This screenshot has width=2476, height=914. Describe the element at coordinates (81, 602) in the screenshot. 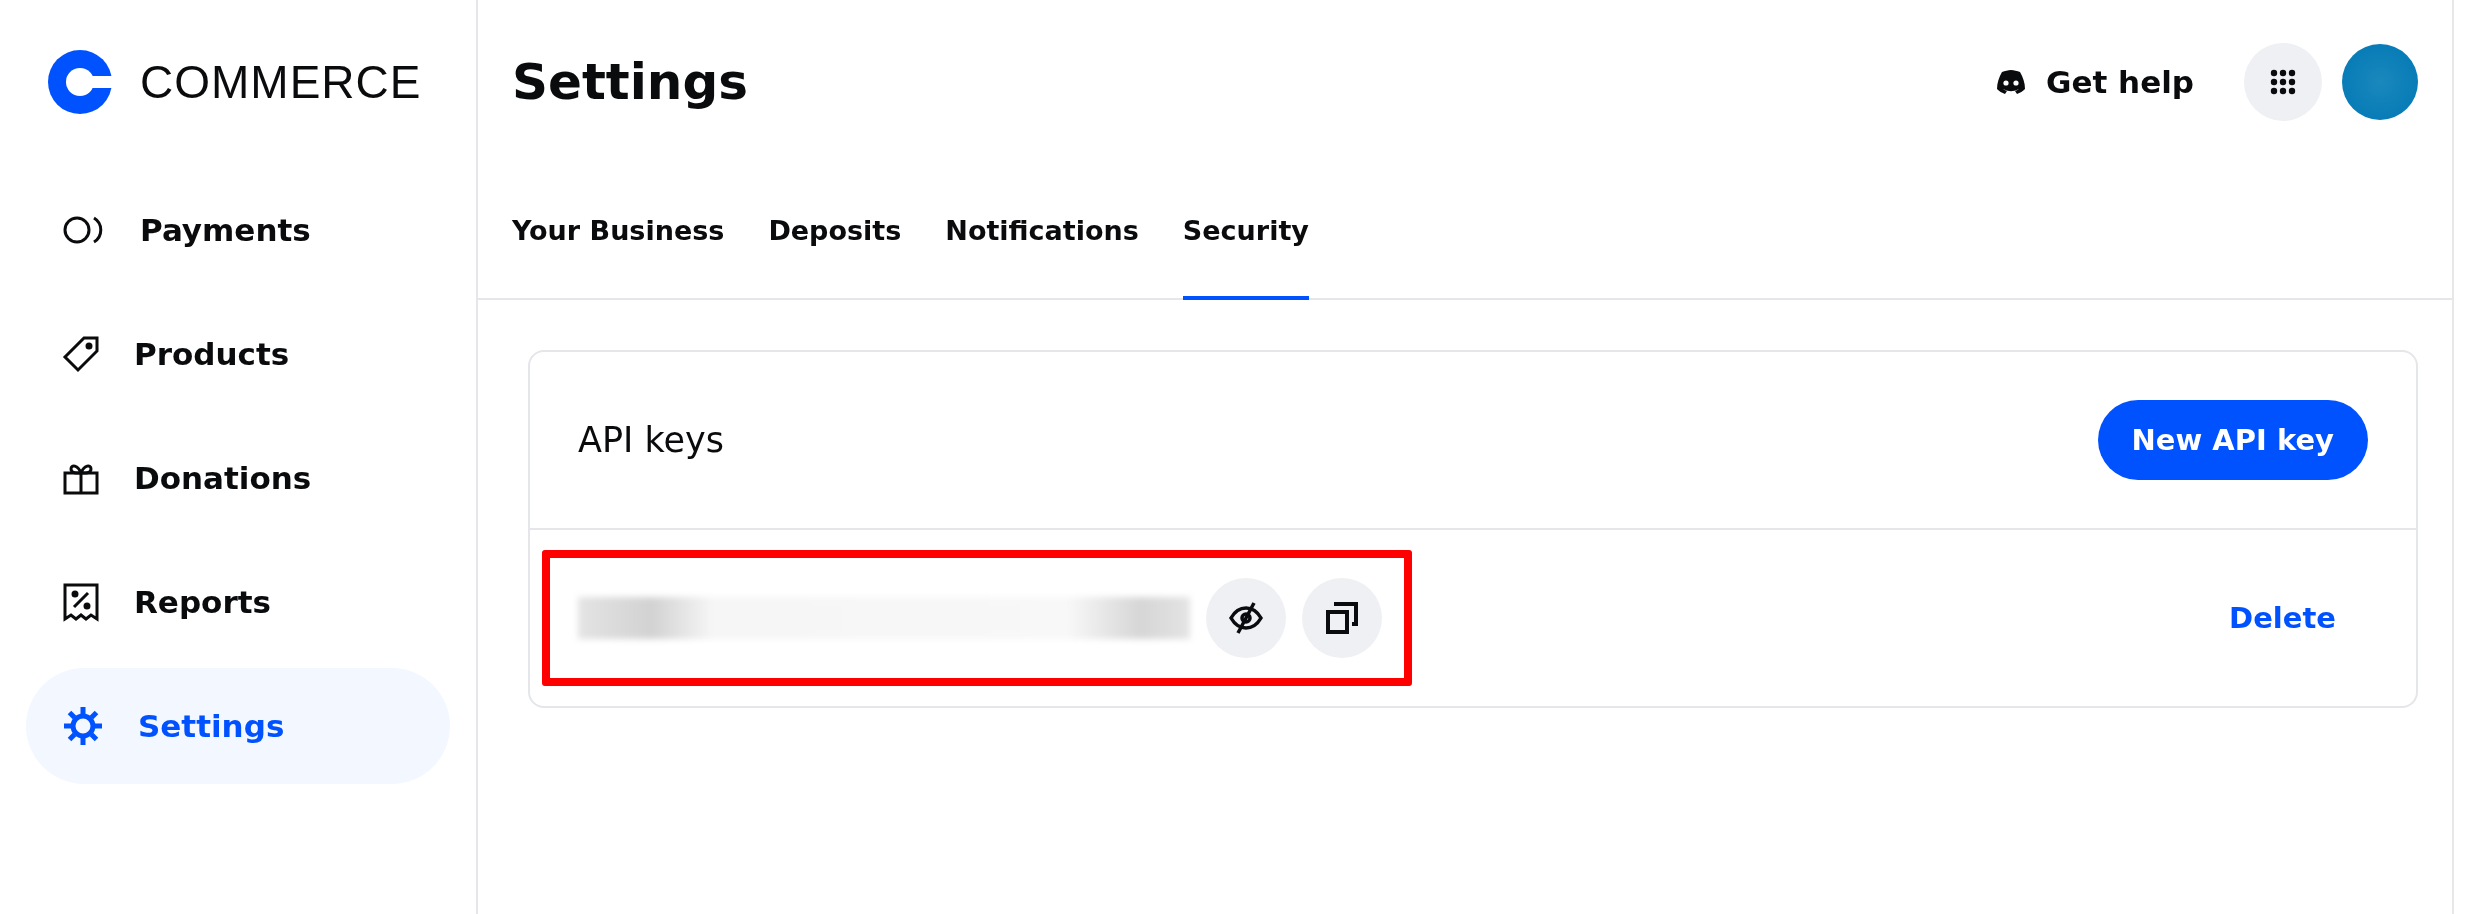

I see `receipt-icon` at that location.